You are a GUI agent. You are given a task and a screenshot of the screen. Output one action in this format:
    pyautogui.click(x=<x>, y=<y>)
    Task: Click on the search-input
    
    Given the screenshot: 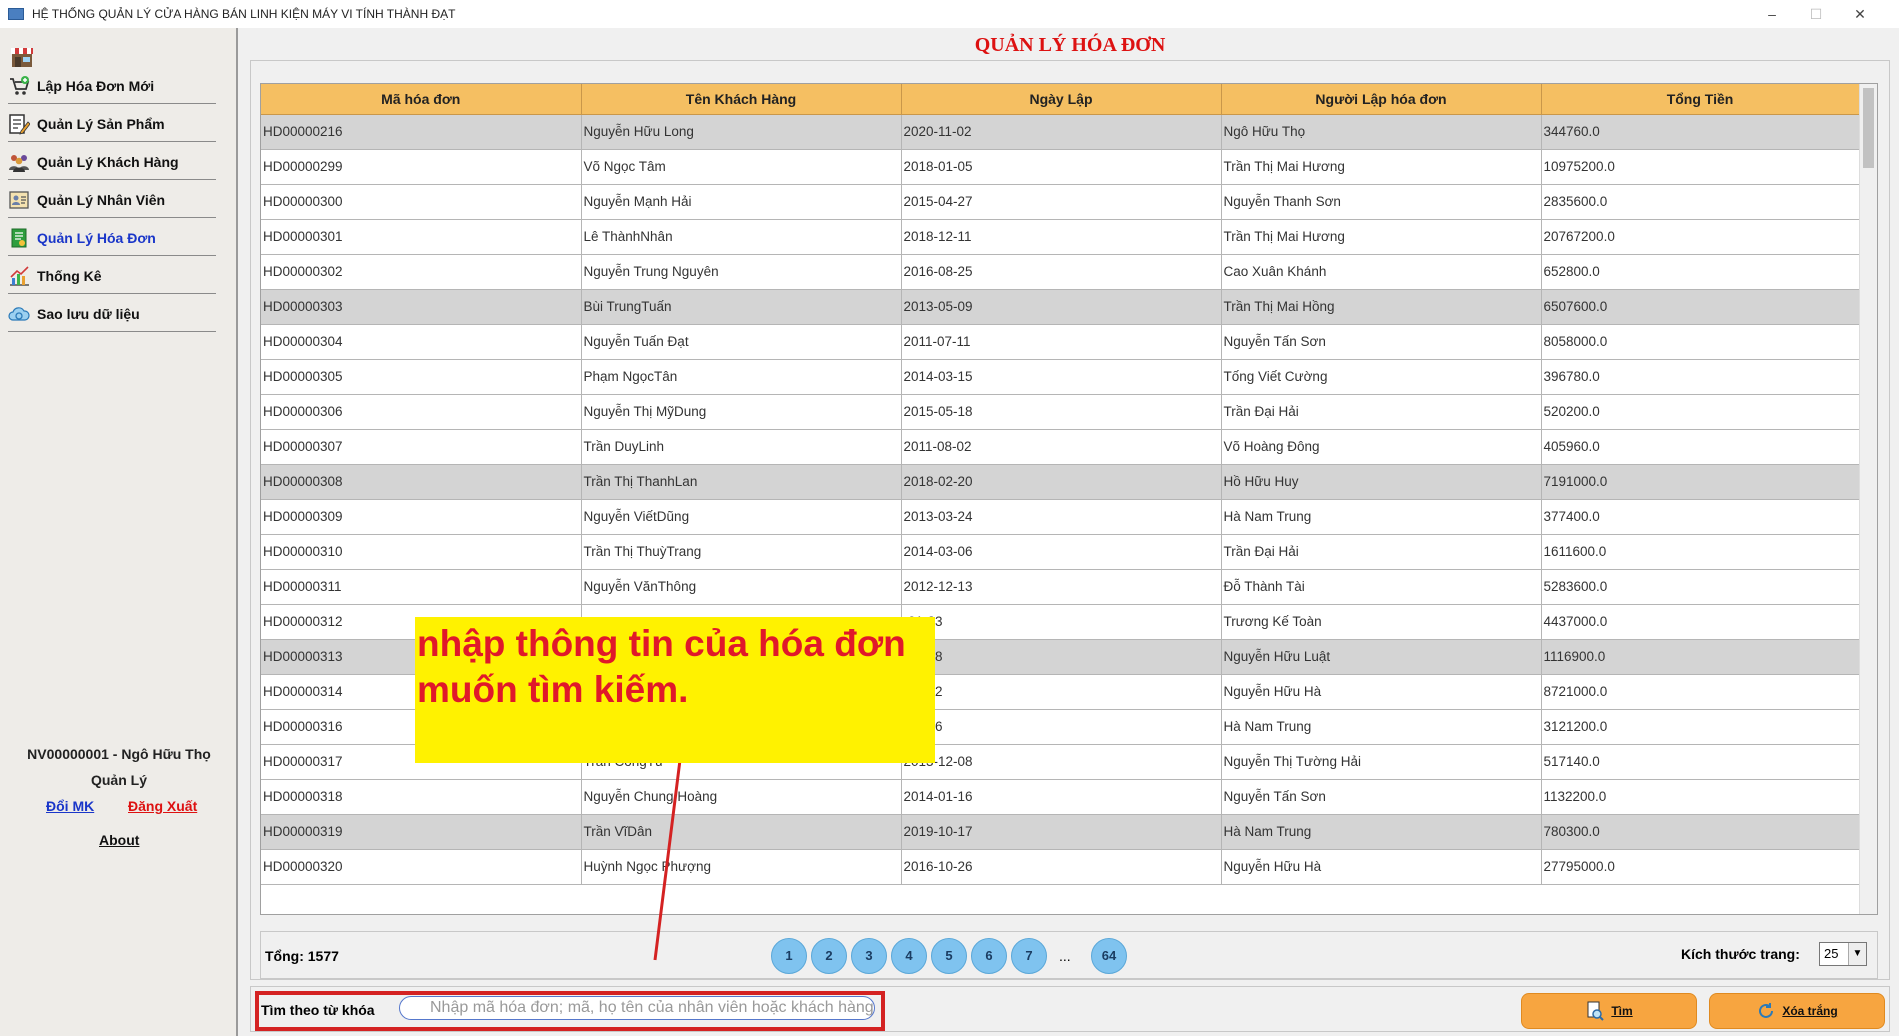 What is the action you would take?
    pyautogui.click(x=637, y=1008)
    